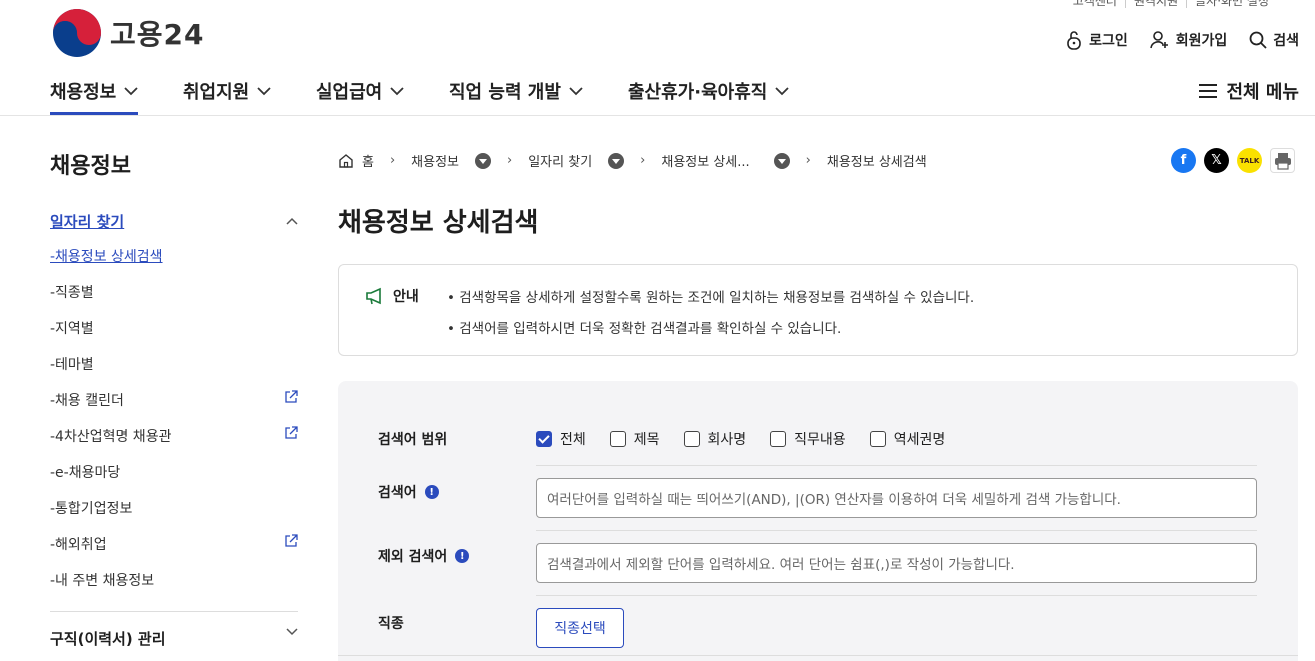  Describe the element at coordinates (216, 92) in the screenshot. I see `nav-label: 취업지원` at that location.